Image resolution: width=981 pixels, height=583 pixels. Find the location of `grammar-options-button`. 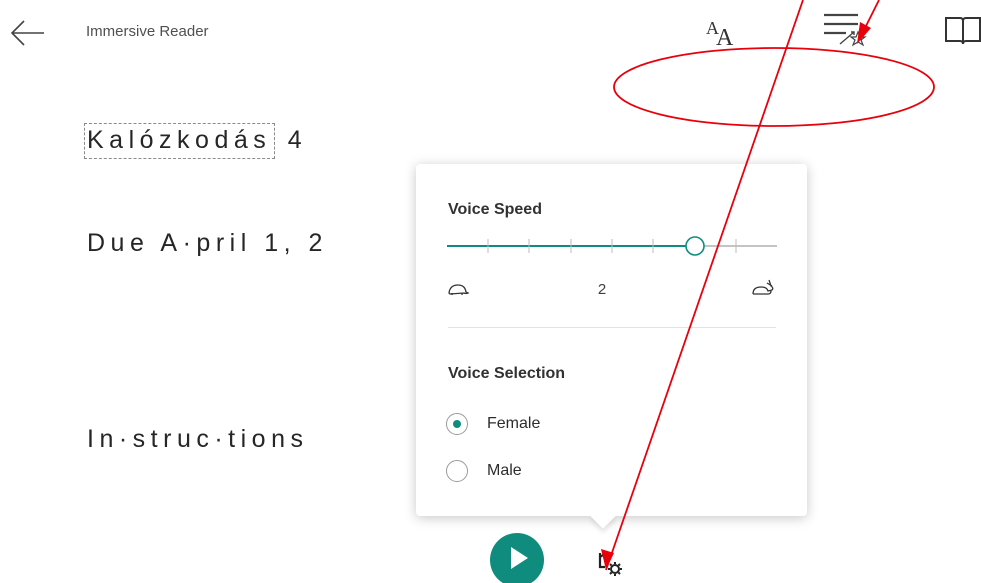

grammar-options-button is located at coordinates (846, 30).